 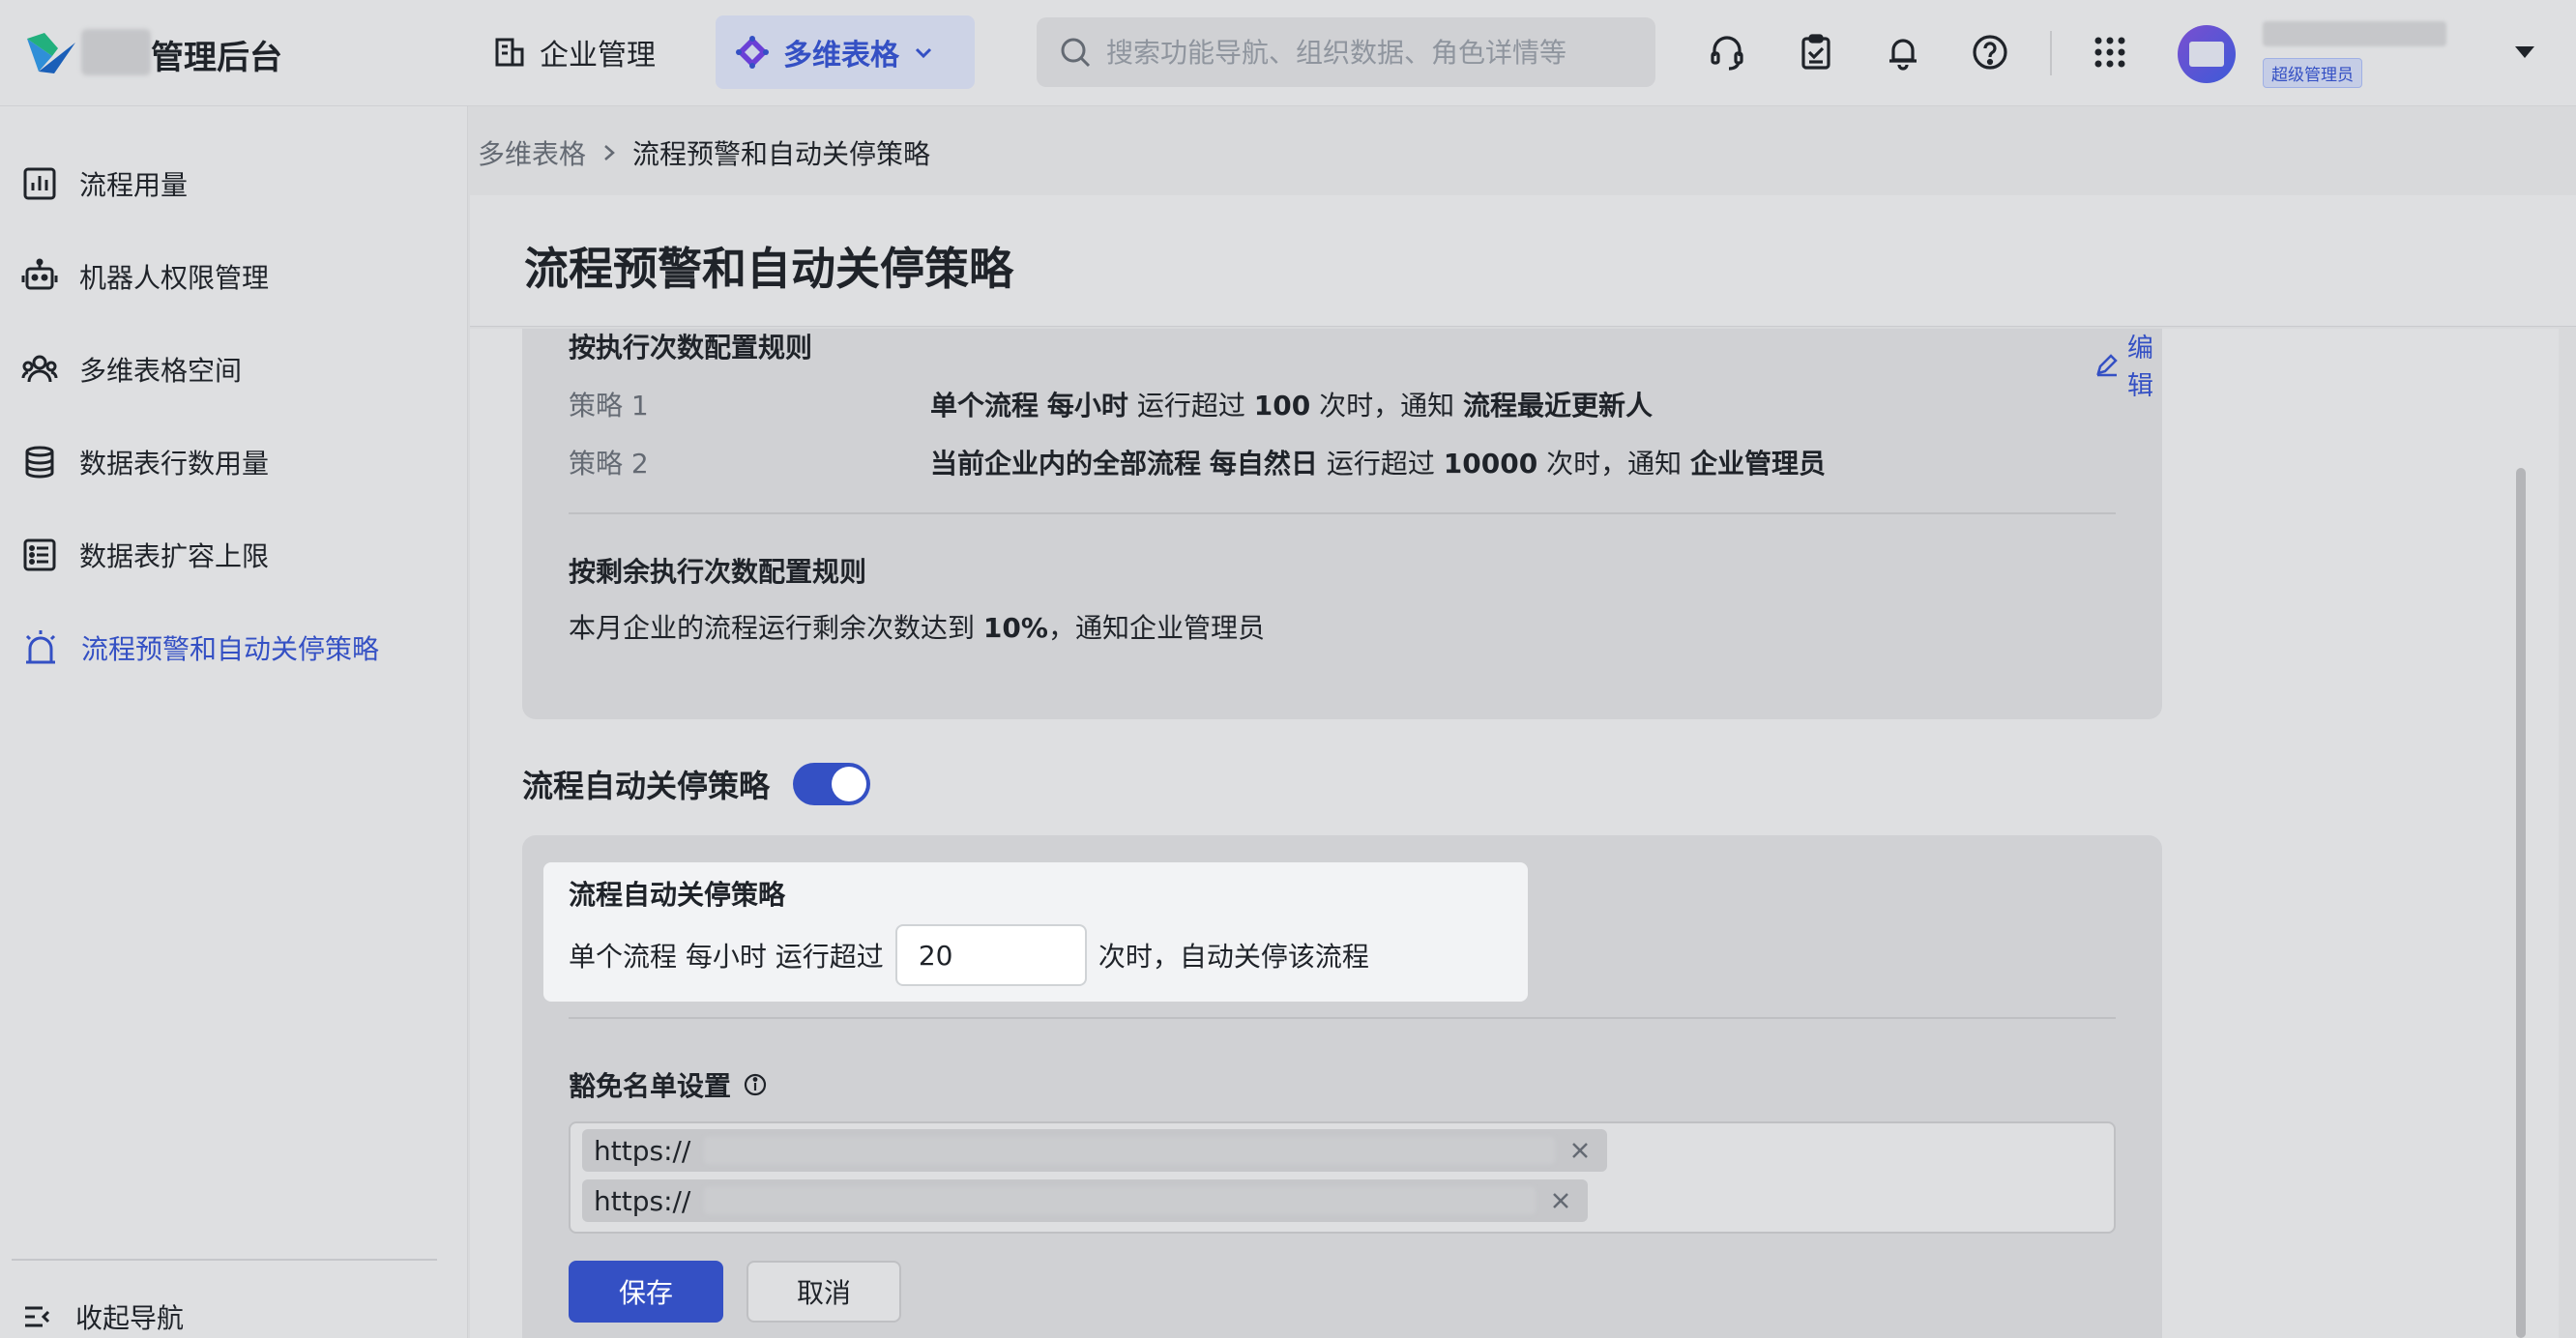 I want to click on collapse-nav-button: 收起导航, so click(x=102, y=1314).